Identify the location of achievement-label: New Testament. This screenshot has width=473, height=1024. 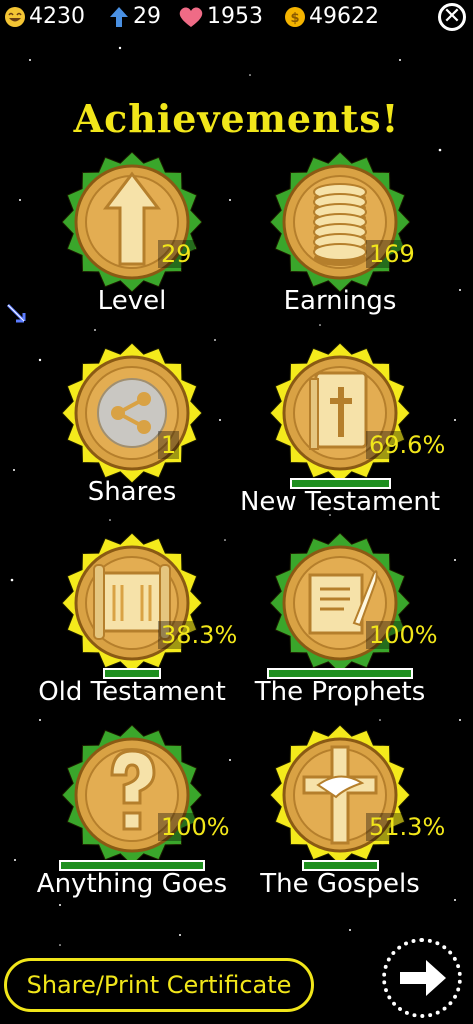
(340, 502).